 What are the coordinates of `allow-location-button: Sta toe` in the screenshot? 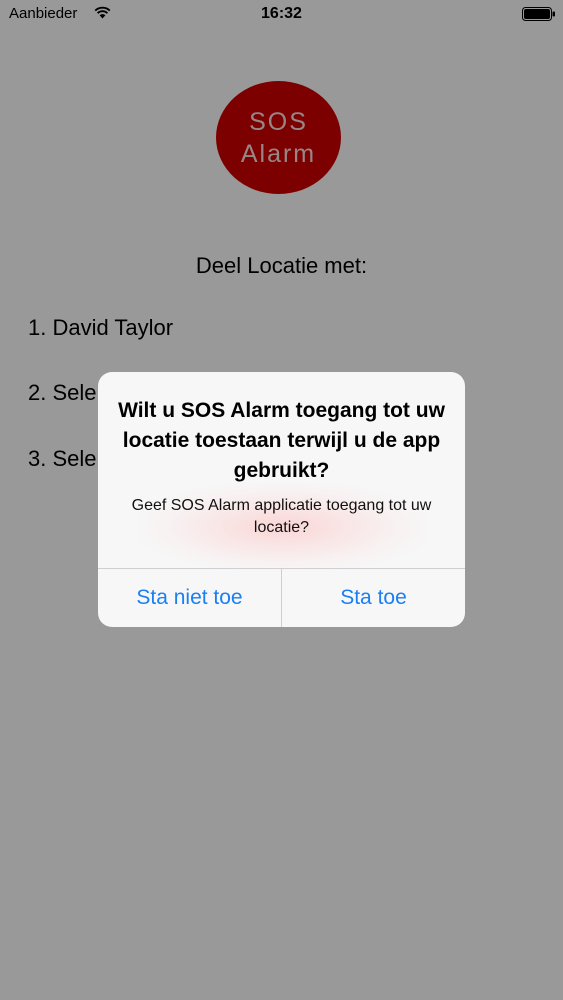 It's located at (373, 598).